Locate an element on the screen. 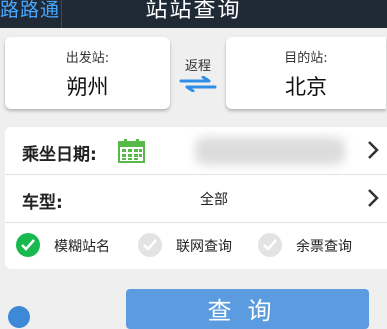 The width and height of the screenshot is (387, 329). fuzzy-station-label: 模糊站名 is located at coordinates (82, 247).